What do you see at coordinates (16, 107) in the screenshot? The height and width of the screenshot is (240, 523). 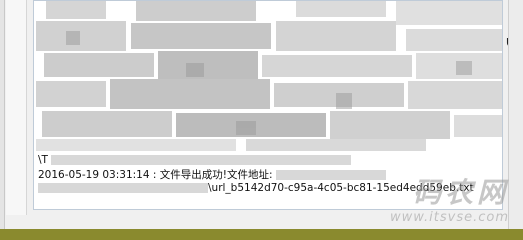 I see `side-panel` at bounding box center [16, 107].